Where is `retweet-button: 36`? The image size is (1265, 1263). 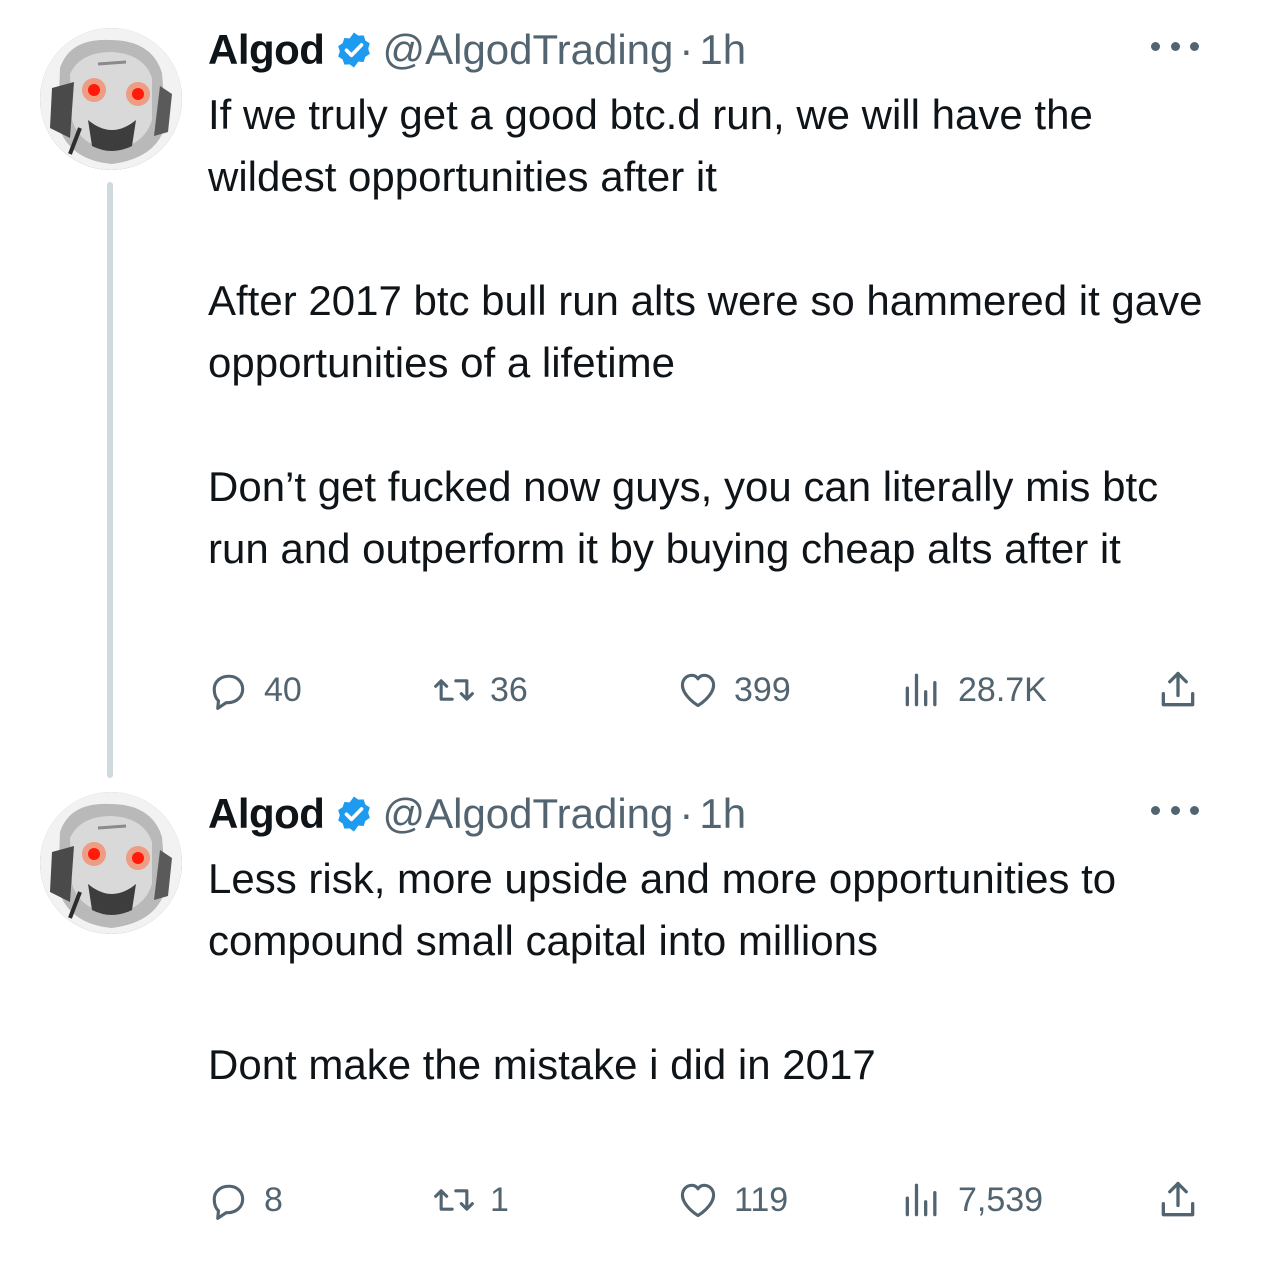 retweet-button: 36 is located at coordinates (480, 690).